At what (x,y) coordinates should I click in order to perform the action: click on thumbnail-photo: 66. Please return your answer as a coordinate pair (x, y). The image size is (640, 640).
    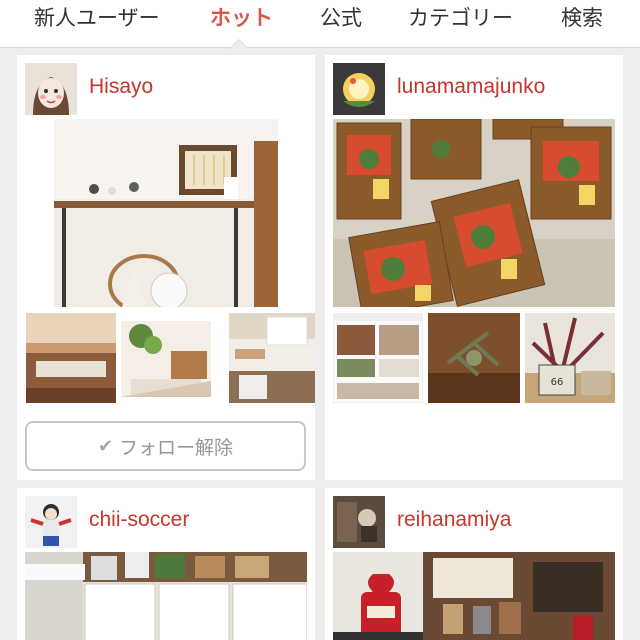
    Looking at the image, I should click on (570, 358).